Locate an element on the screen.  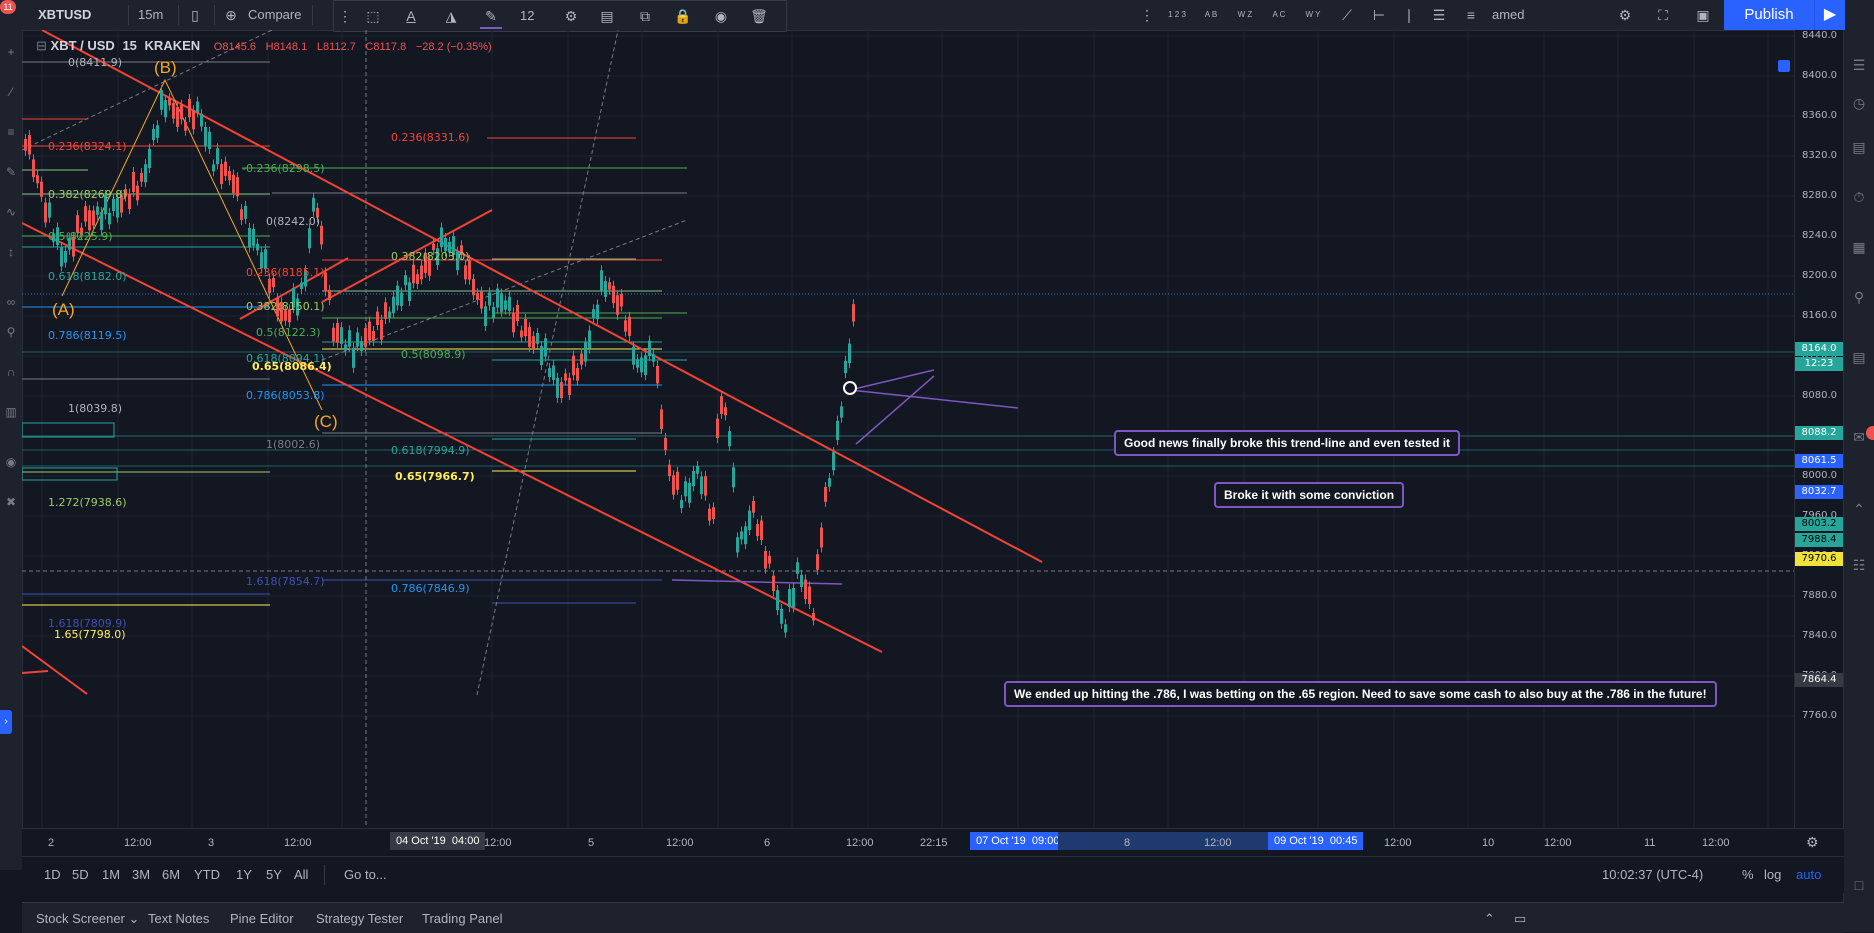
elliott-correction-icon: A B is located at coordinates (1211, 15).